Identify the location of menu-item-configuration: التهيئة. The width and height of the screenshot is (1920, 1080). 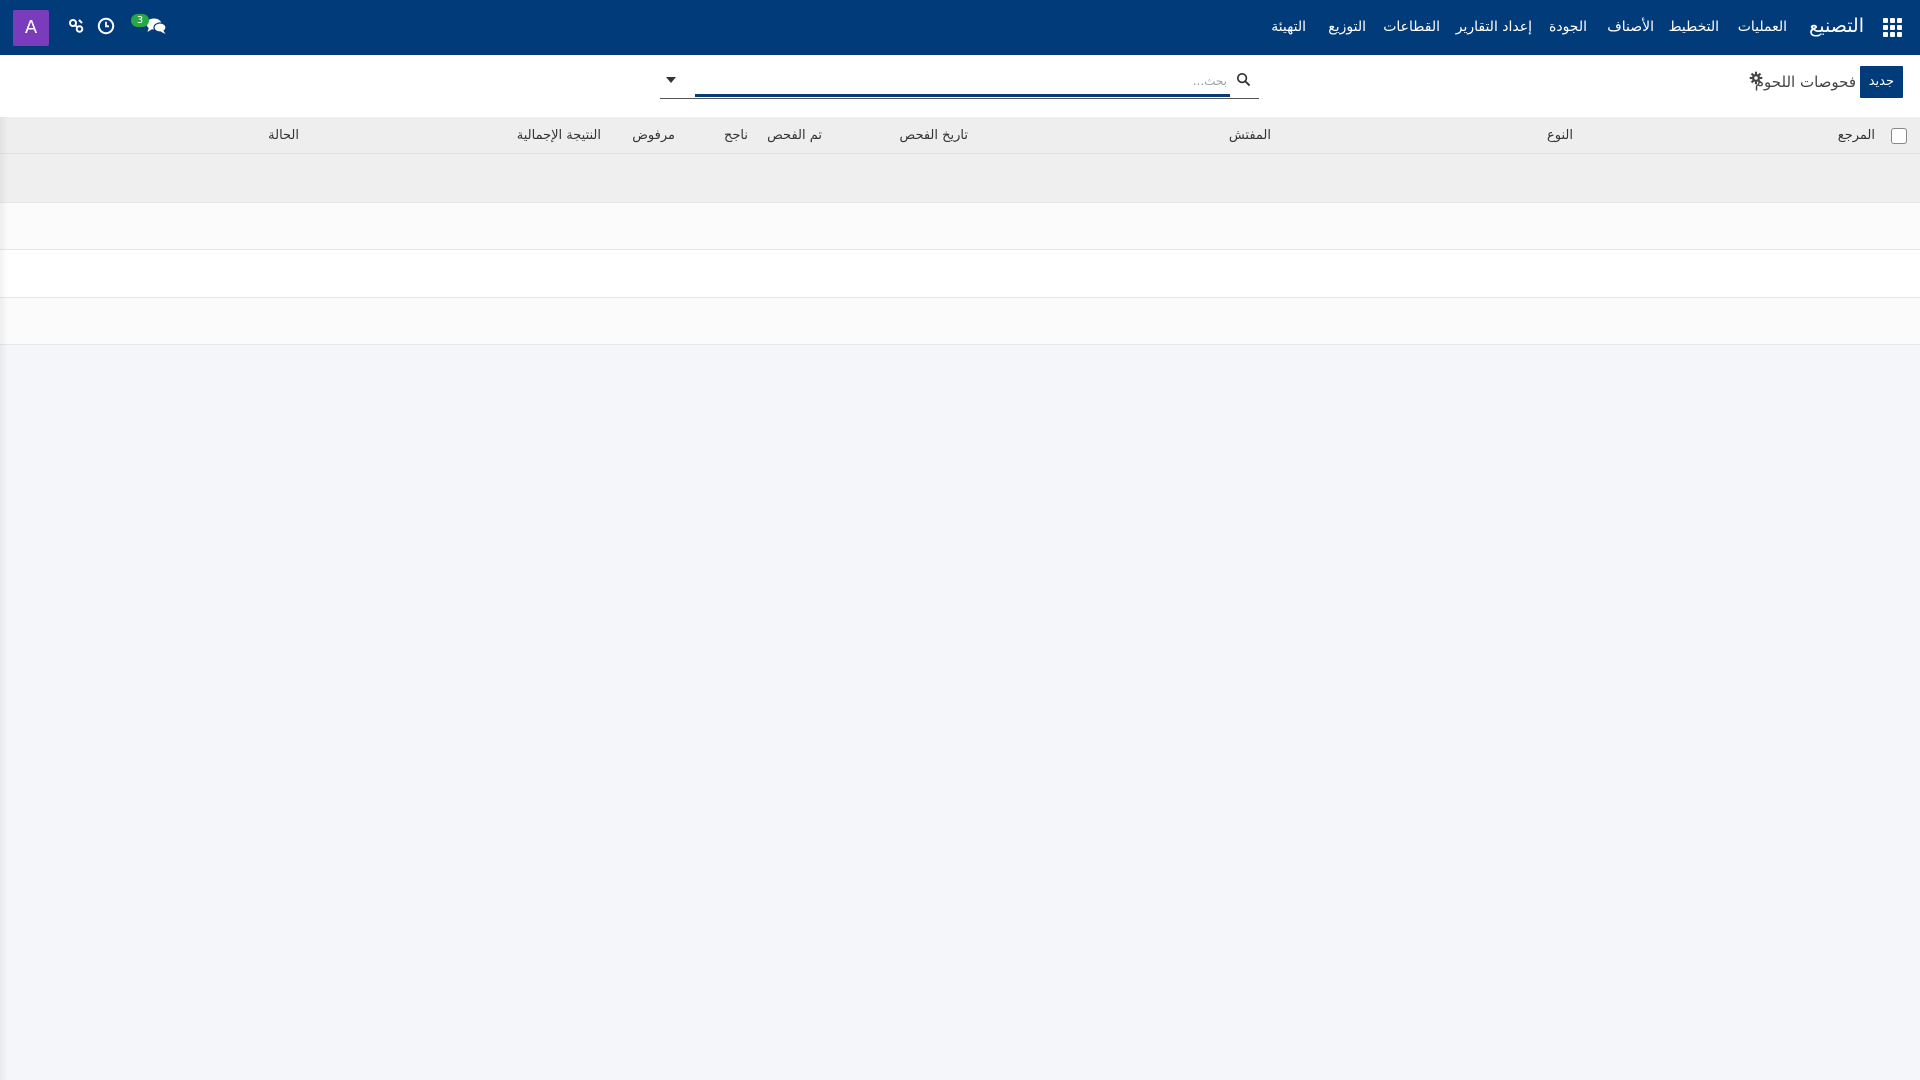
(1288, 27).